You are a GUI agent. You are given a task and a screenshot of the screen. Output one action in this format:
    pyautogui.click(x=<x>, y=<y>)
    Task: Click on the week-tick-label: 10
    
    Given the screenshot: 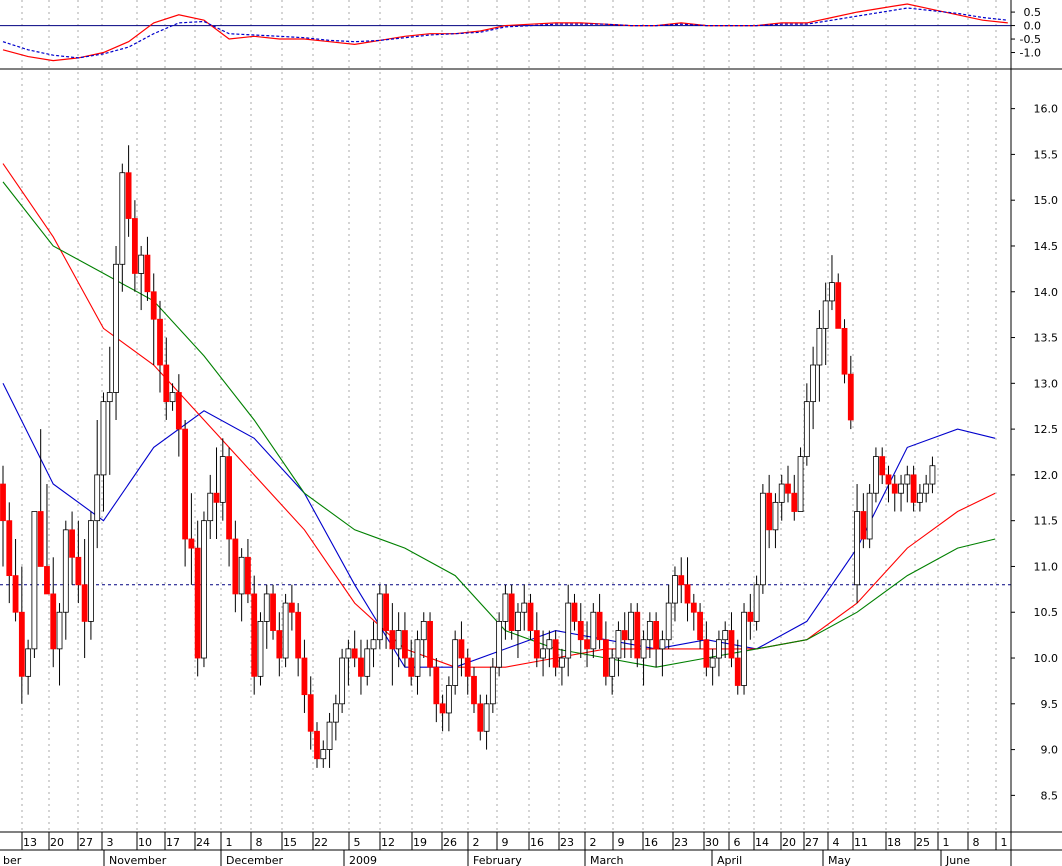 What is the action you would take?
    pyautogui.click(x=145, y=842)
    